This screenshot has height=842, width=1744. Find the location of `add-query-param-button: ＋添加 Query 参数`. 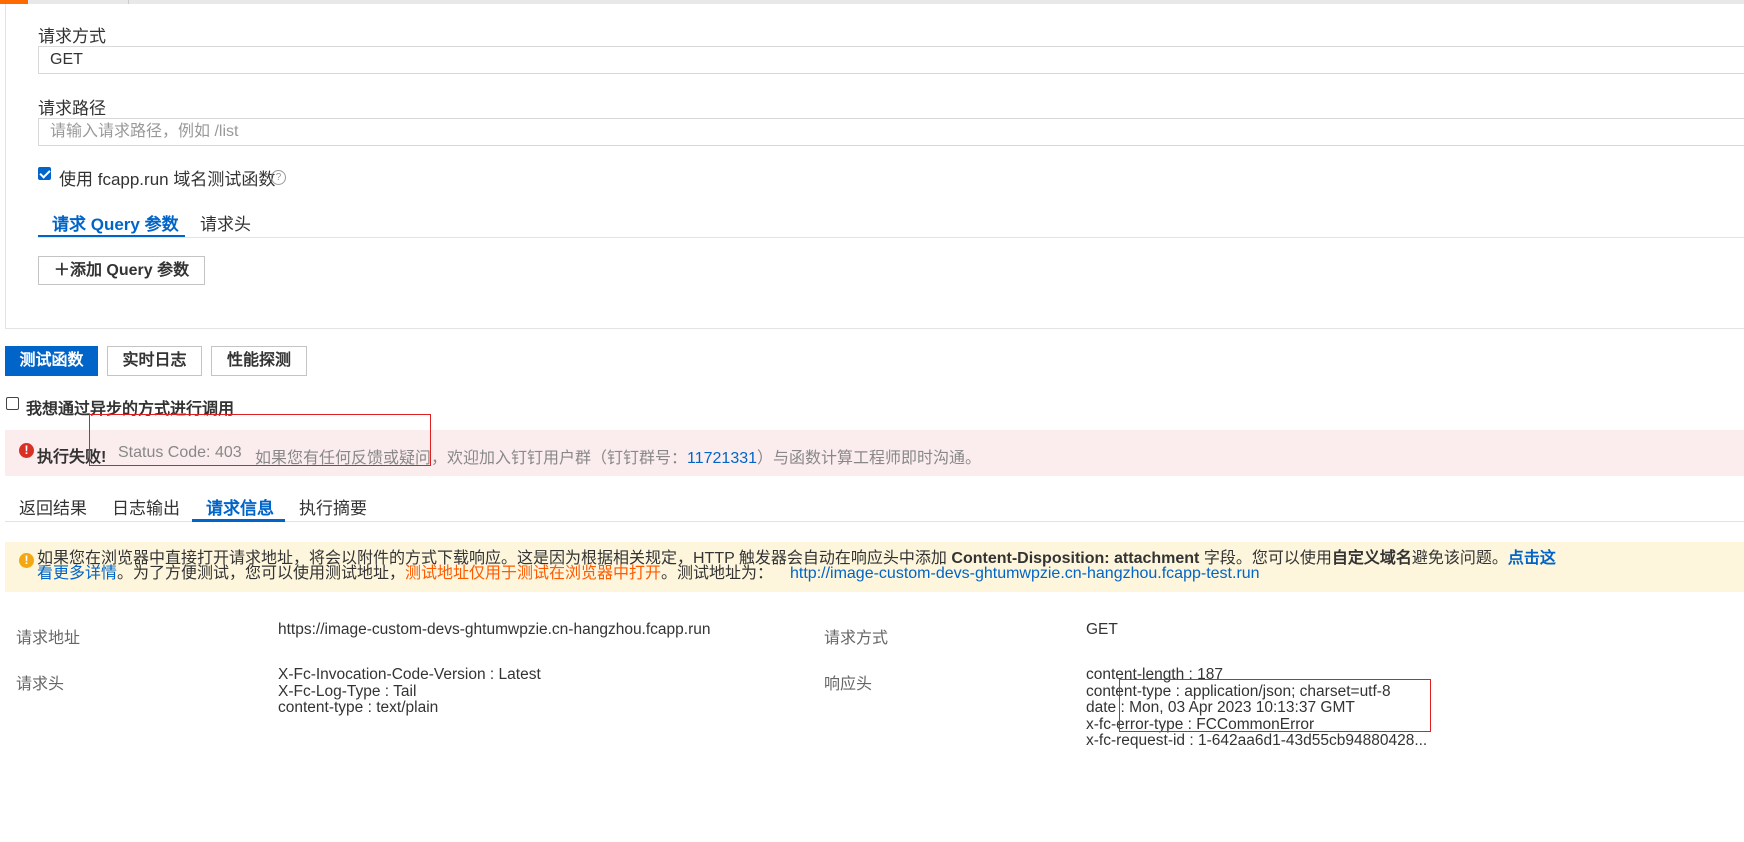

add-query-param-button: ＋添加 Query 参数 is located at coordinates (121, 270).